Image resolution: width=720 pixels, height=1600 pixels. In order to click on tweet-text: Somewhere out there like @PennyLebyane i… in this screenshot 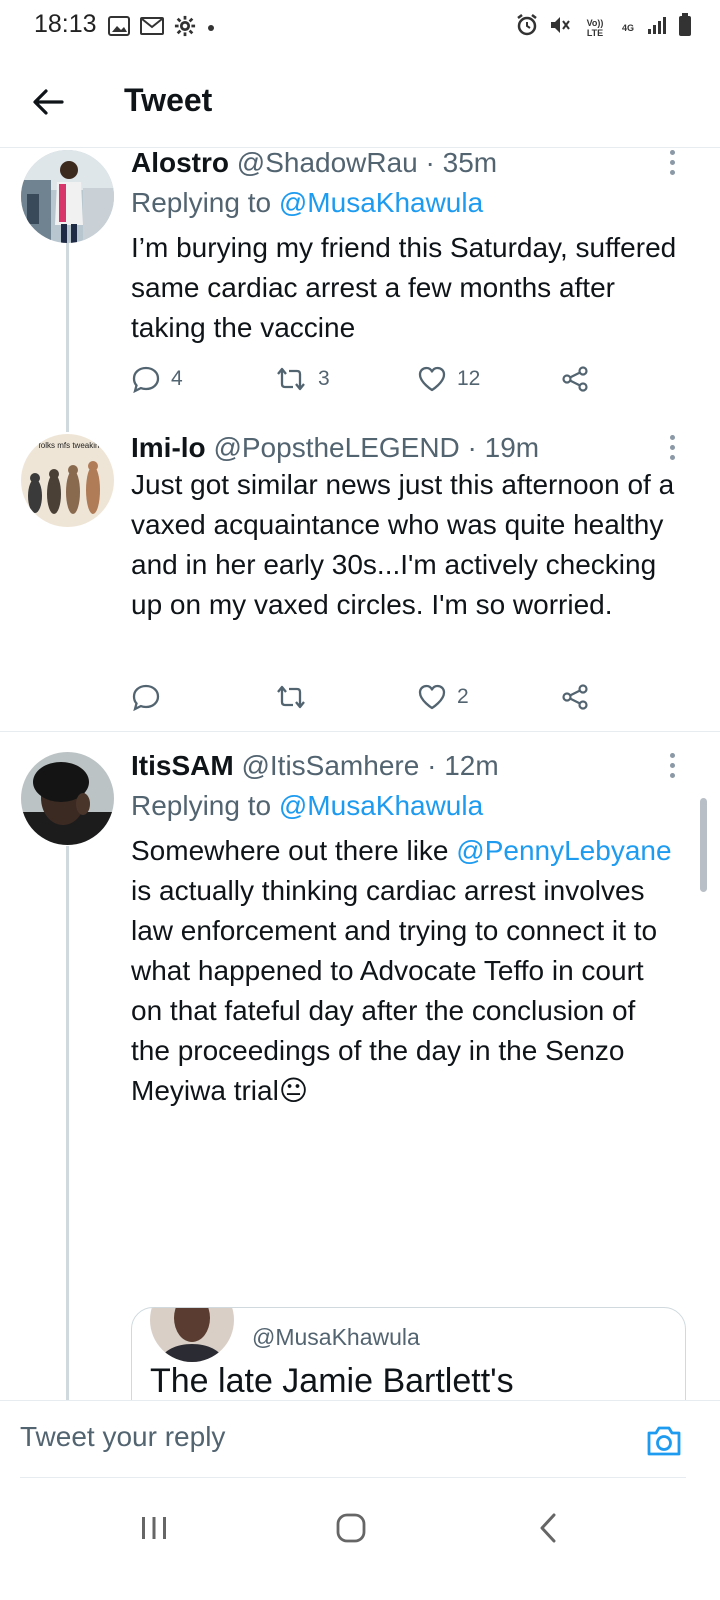, I will do `click(403, 971)`.